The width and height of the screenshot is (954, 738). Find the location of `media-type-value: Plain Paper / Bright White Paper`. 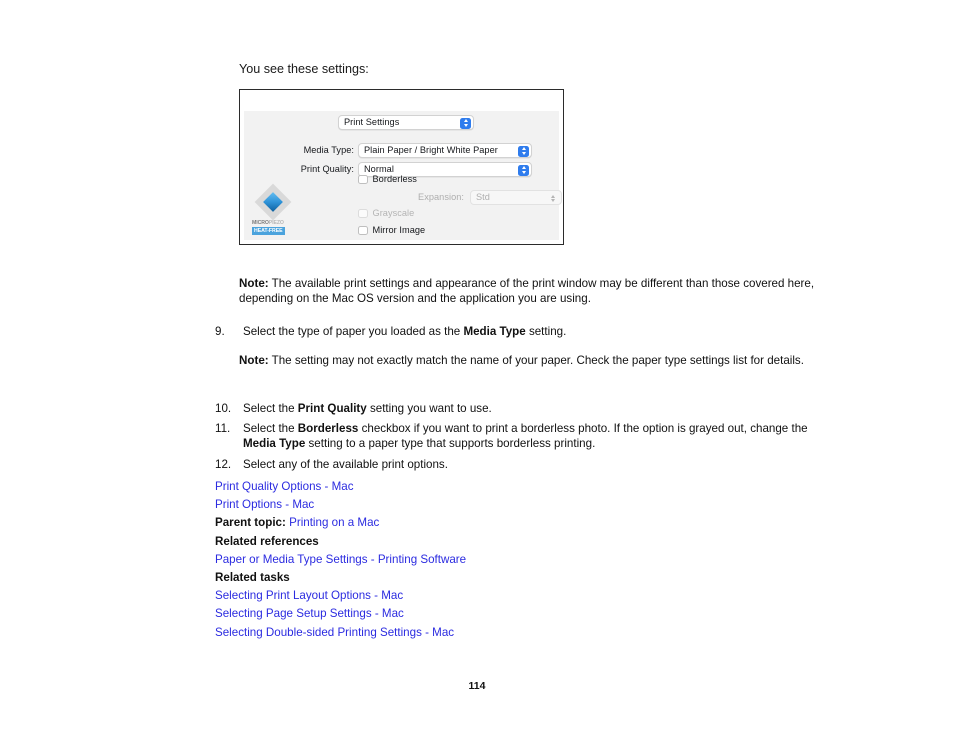

media-type-value: Plain Paper / Bright White Paper is located at coordinates (431, 149).